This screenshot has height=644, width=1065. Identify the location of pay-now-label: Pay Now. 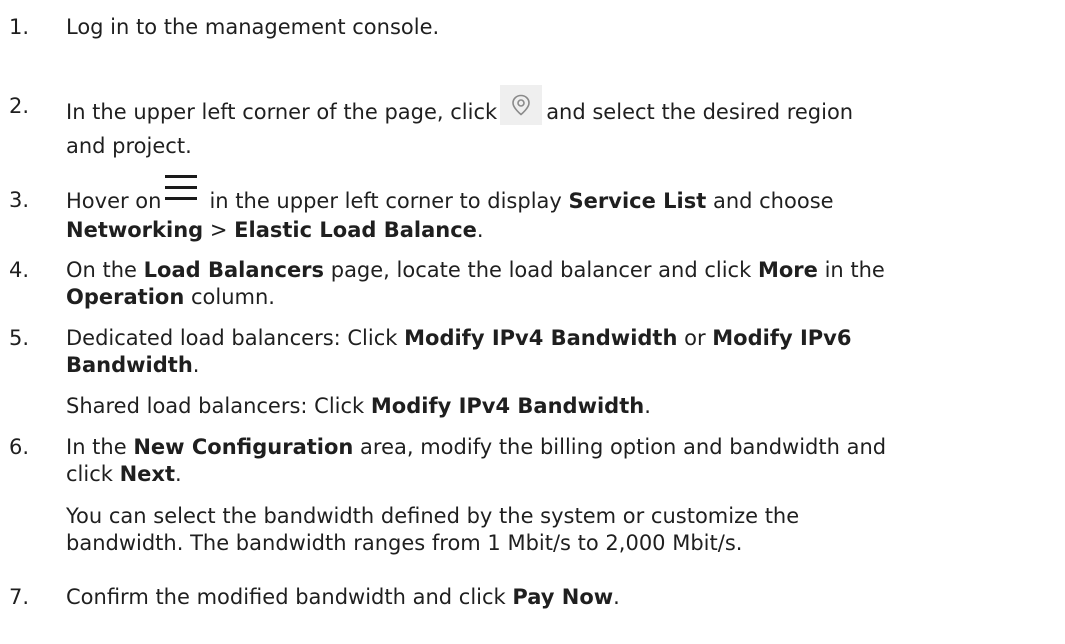
(563, 597).